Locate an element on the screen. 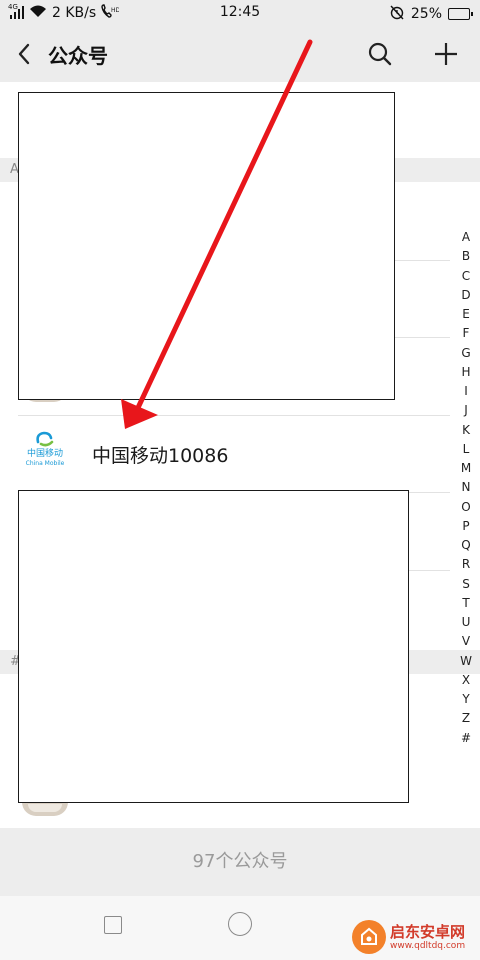 Image resolution: width=480 pixels, height=960 pixels. index-letter: P is located at coordinates (466, 526).